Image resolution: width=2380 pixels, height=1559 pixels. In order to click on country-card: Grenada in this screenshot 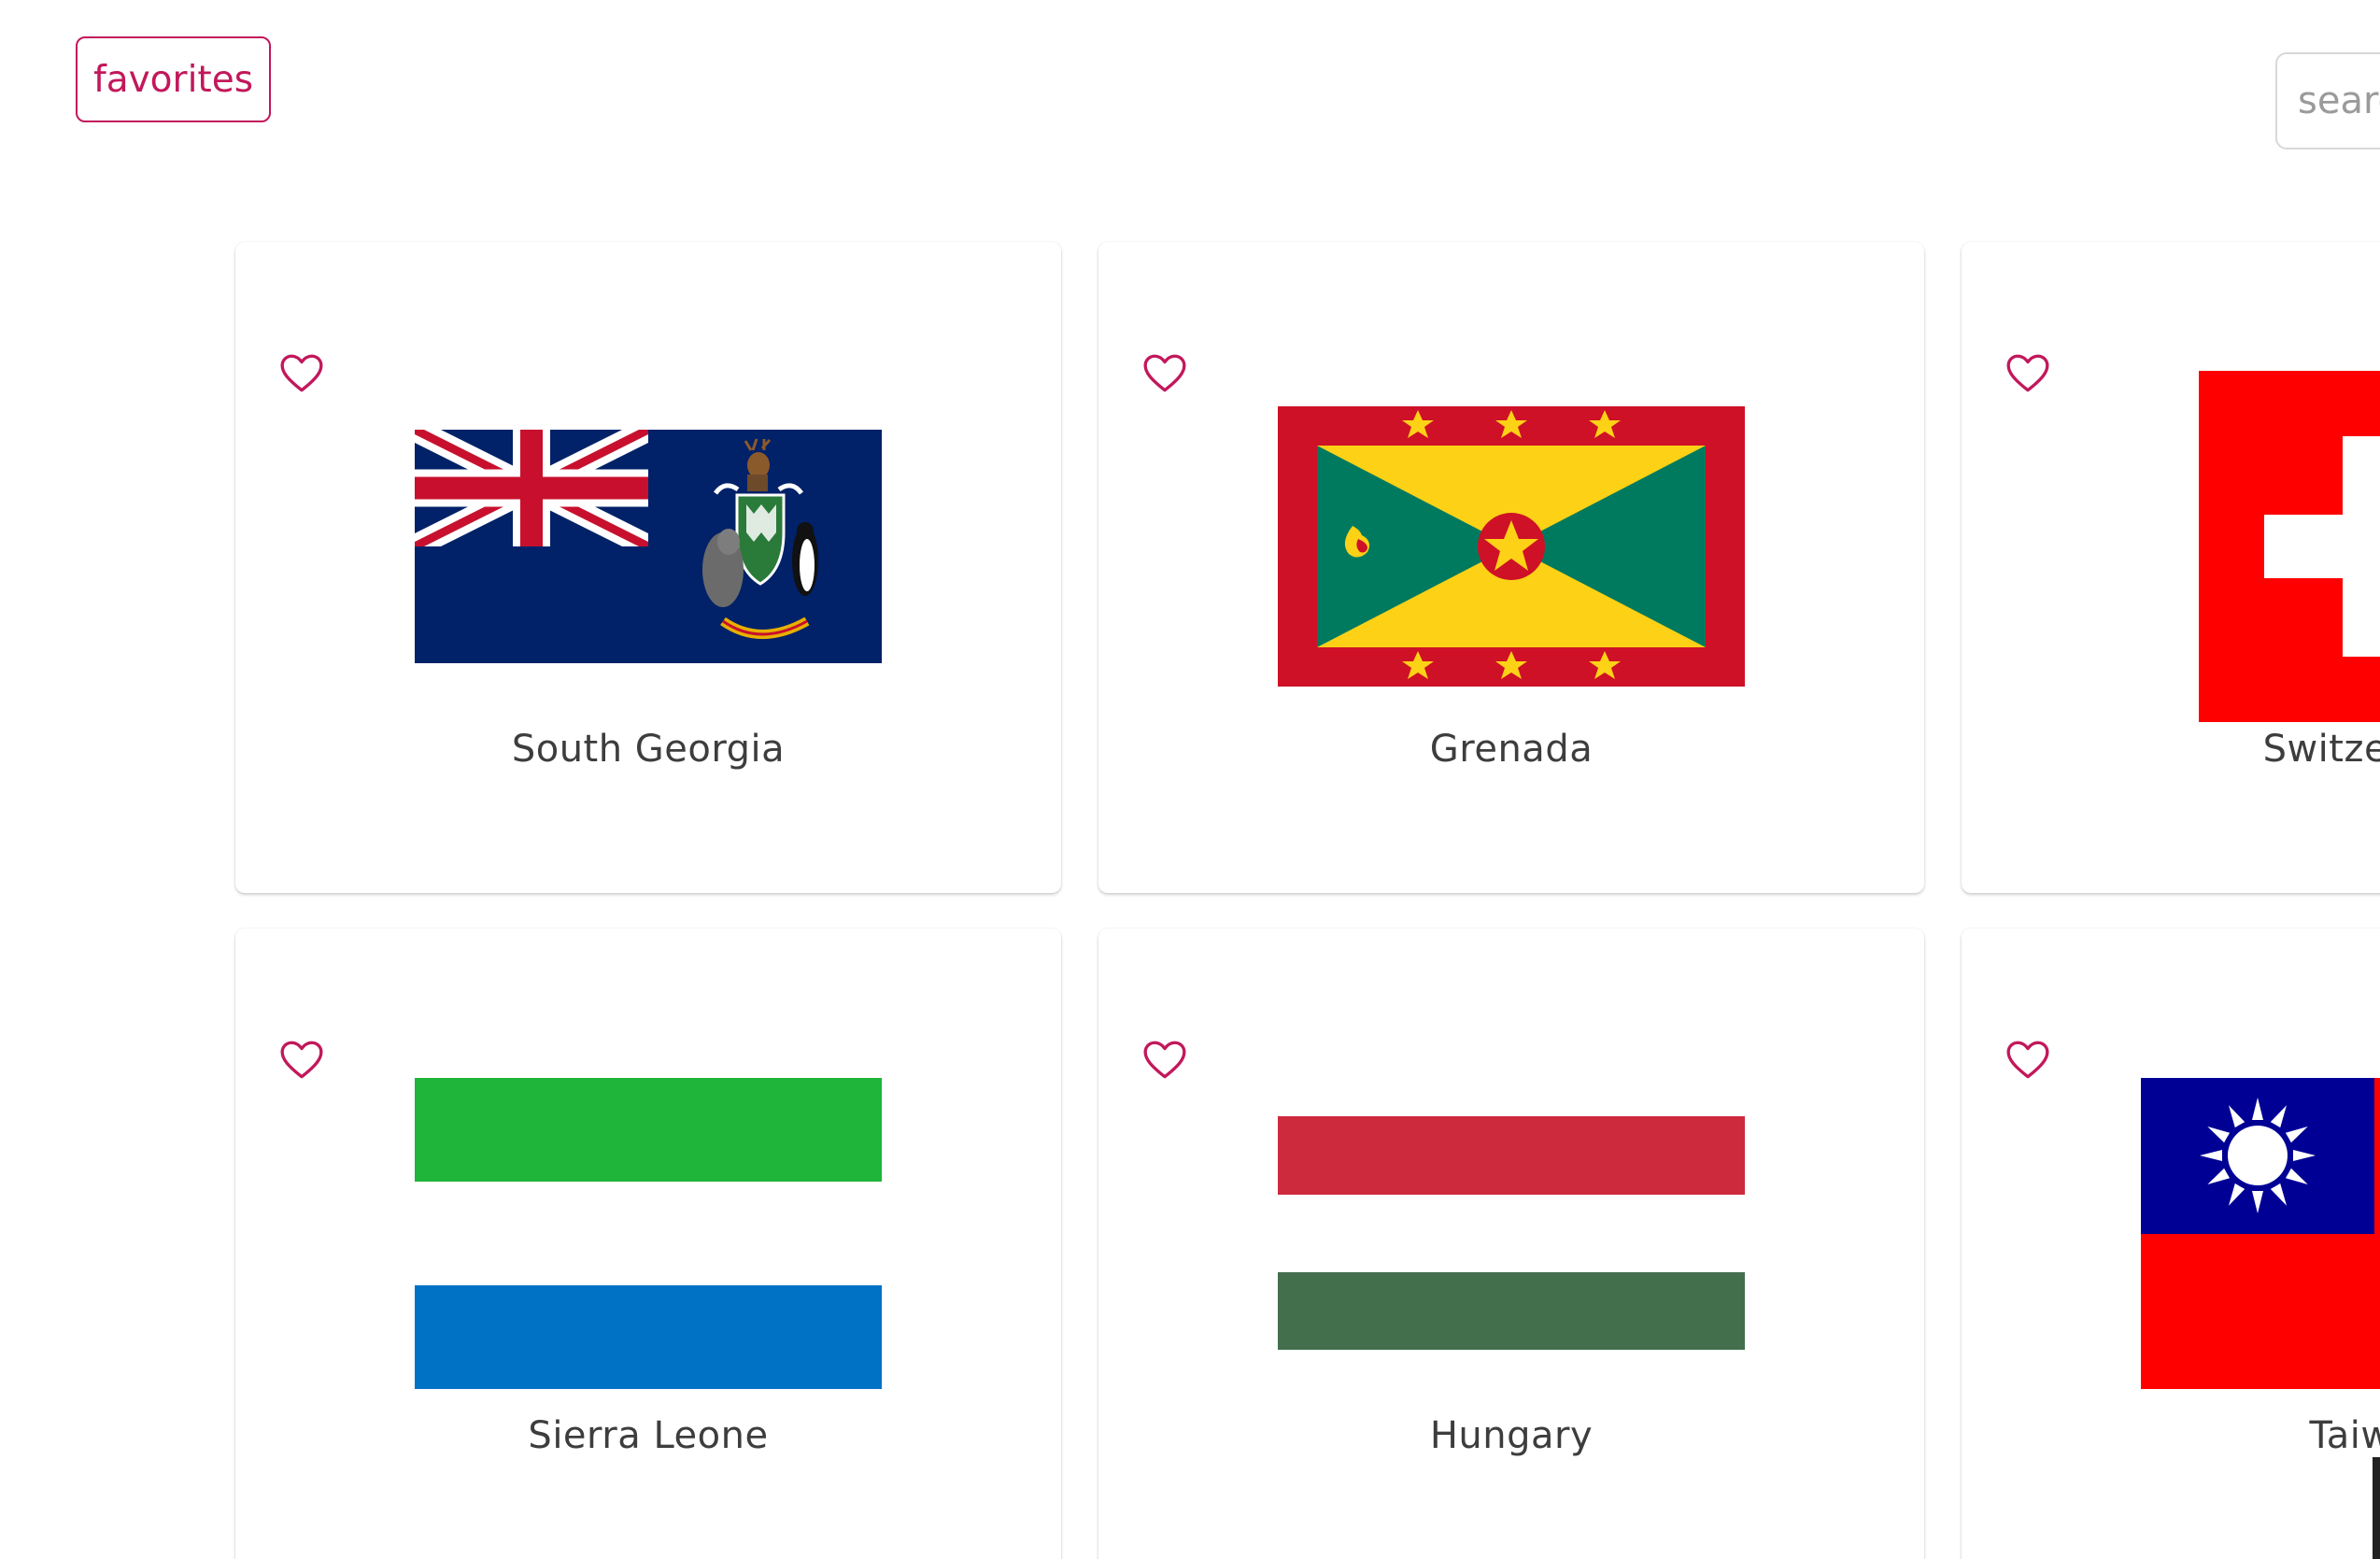, I will do `click(1511, 567)`.